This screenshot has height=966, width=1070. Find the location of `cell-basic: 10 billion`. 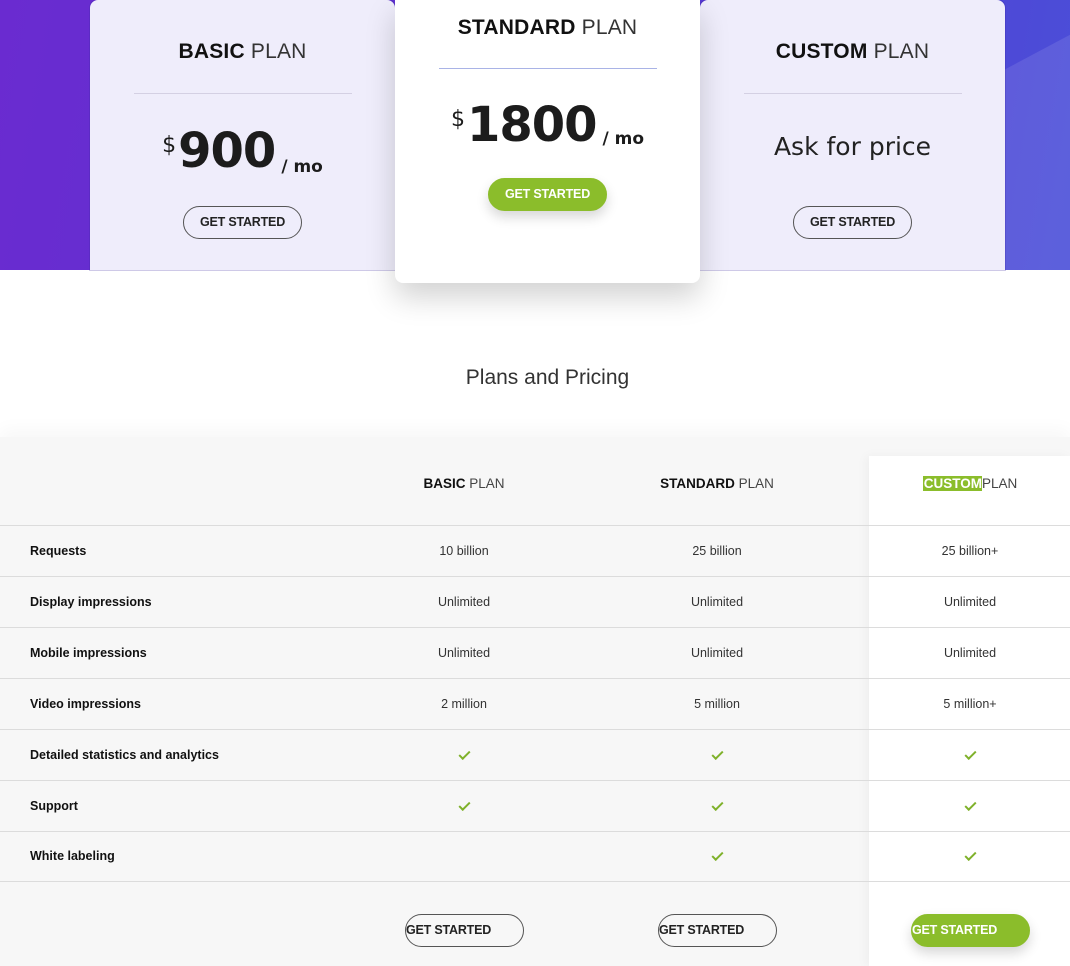

cell-basic: 10 billion is located at coordinates (464, 551).